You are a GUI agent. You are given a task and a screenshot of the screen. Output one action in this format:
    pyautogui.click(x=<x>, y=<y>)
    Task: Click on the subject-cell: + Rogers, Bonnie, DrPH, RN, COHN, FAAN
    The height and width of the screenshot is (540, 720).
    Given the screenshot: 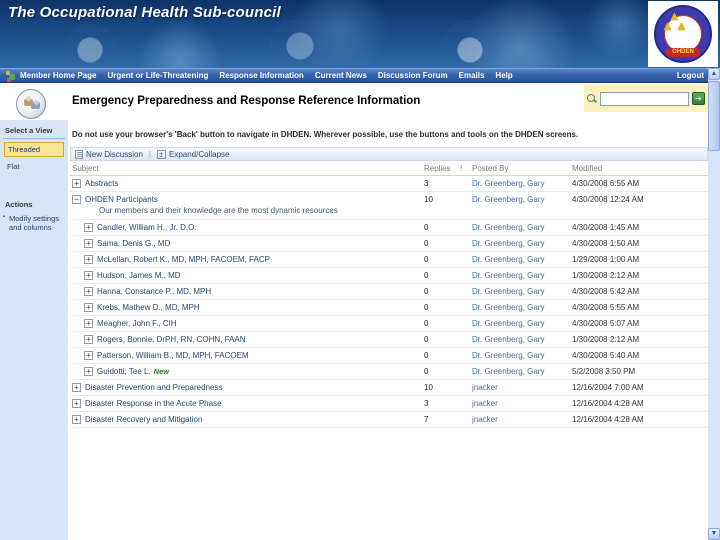 What is the action you would take?
    pyautogui.click(x=246, y=339)
    